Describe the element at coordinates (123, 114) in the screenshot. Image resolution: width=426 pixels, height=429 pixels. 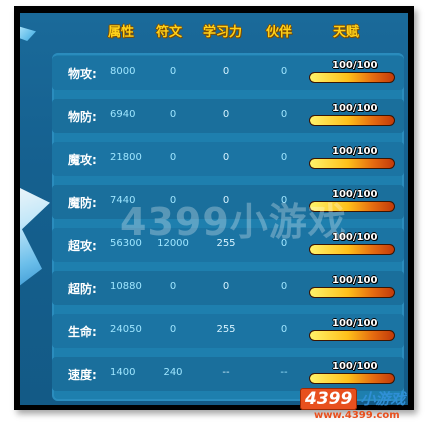
I see `stat-base-value: 6940` at that location.